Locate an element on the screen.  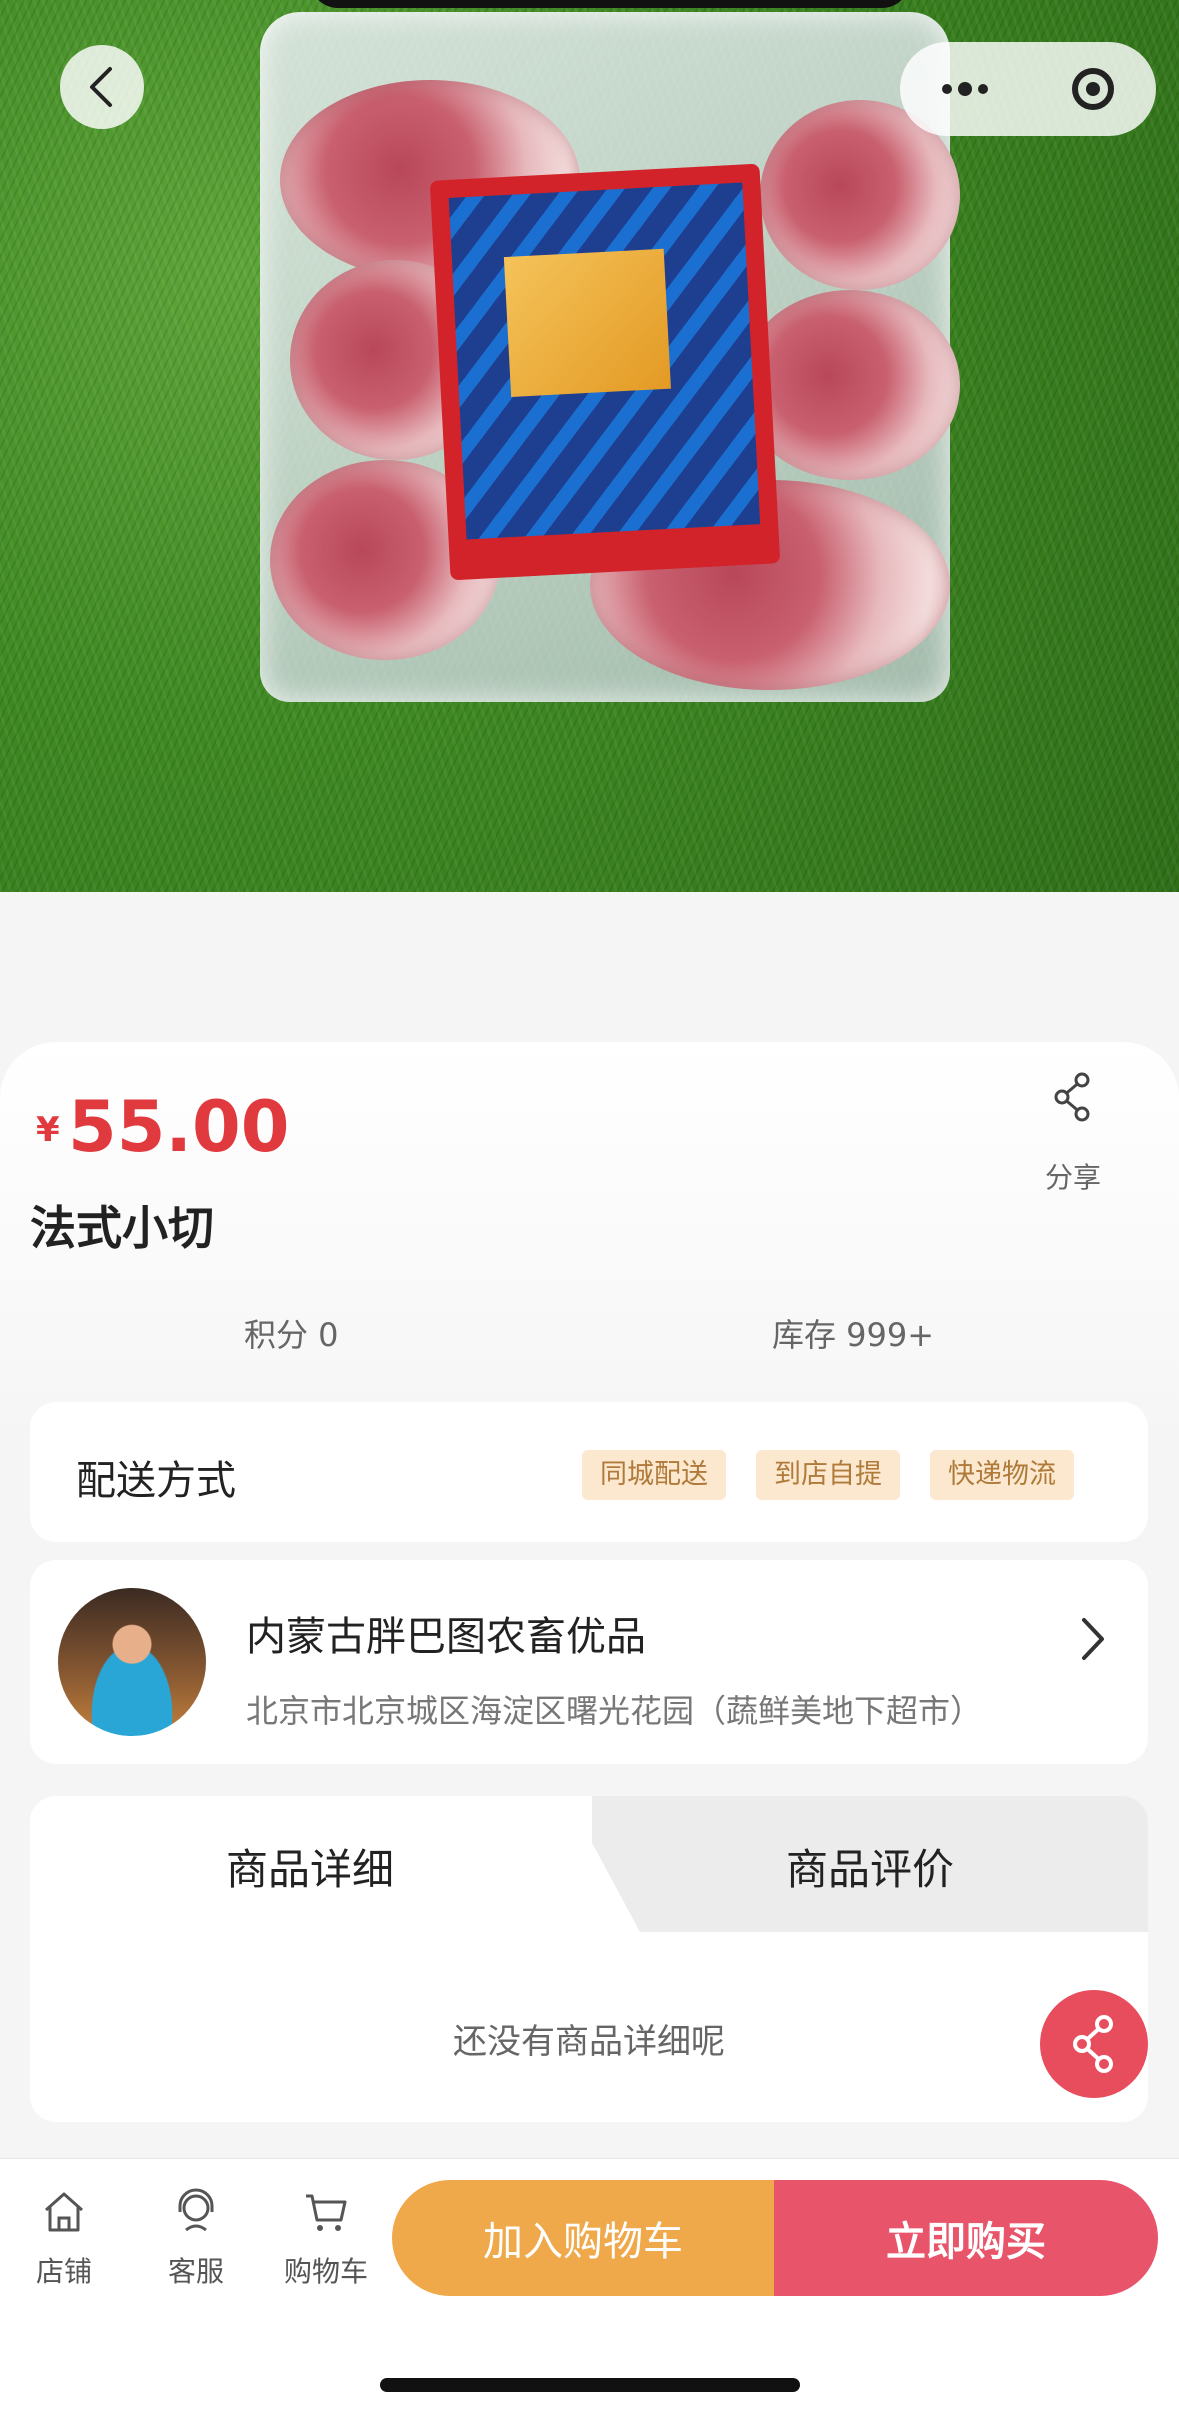
nav-cart-label: 购物车 is located at coordinates (325, 2271).